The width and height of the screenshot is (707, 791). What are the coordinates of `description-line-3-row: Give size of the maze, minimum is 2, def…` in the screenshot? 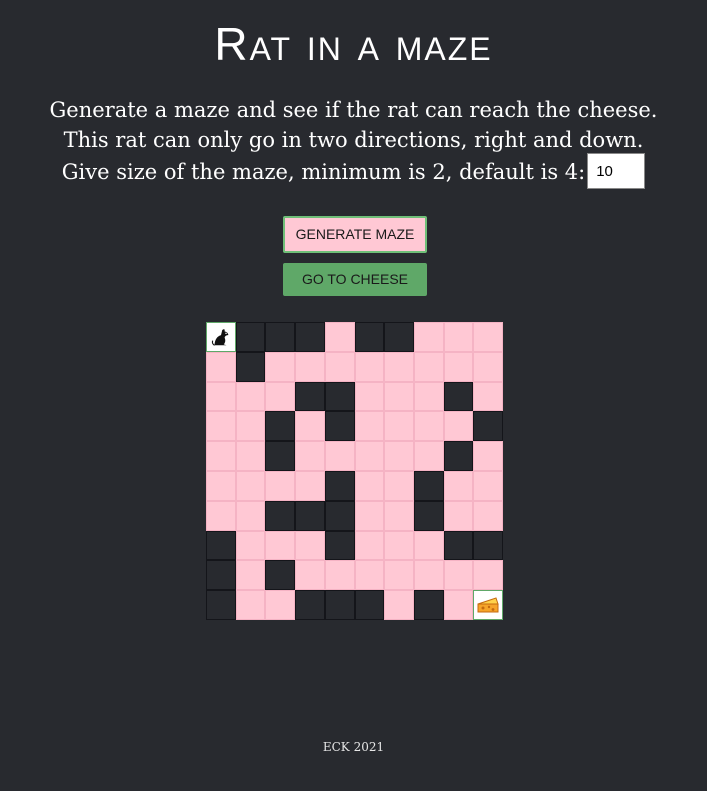 It's located at (353, 172).